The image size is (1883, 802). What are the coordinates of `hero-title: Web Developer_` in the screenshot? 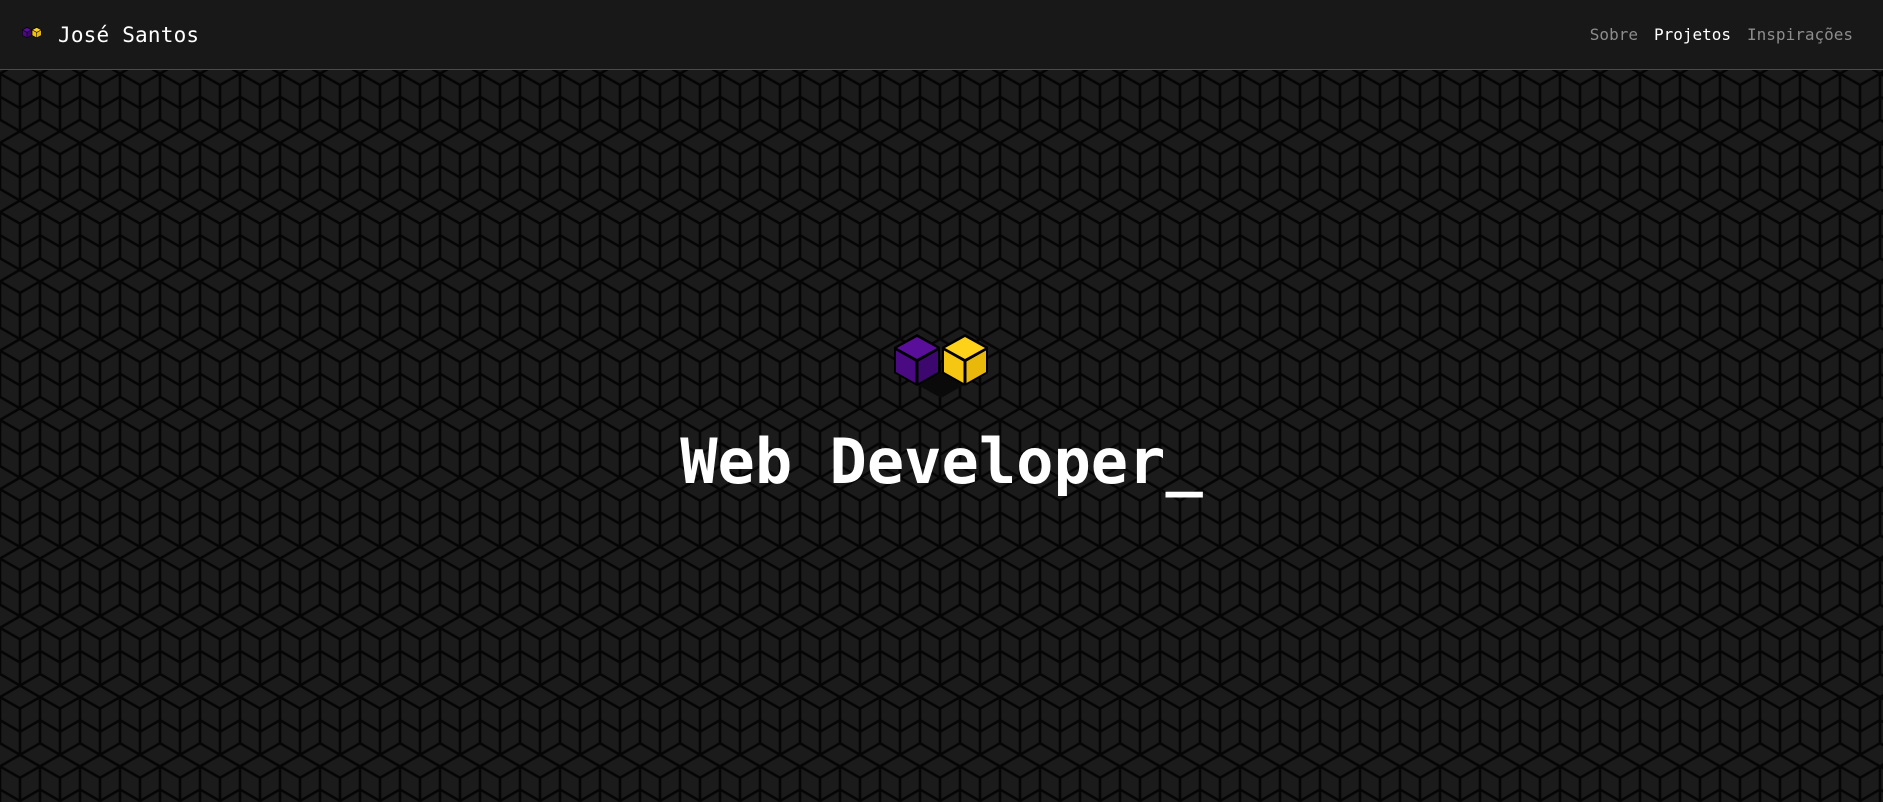 It's located at (941, 462).